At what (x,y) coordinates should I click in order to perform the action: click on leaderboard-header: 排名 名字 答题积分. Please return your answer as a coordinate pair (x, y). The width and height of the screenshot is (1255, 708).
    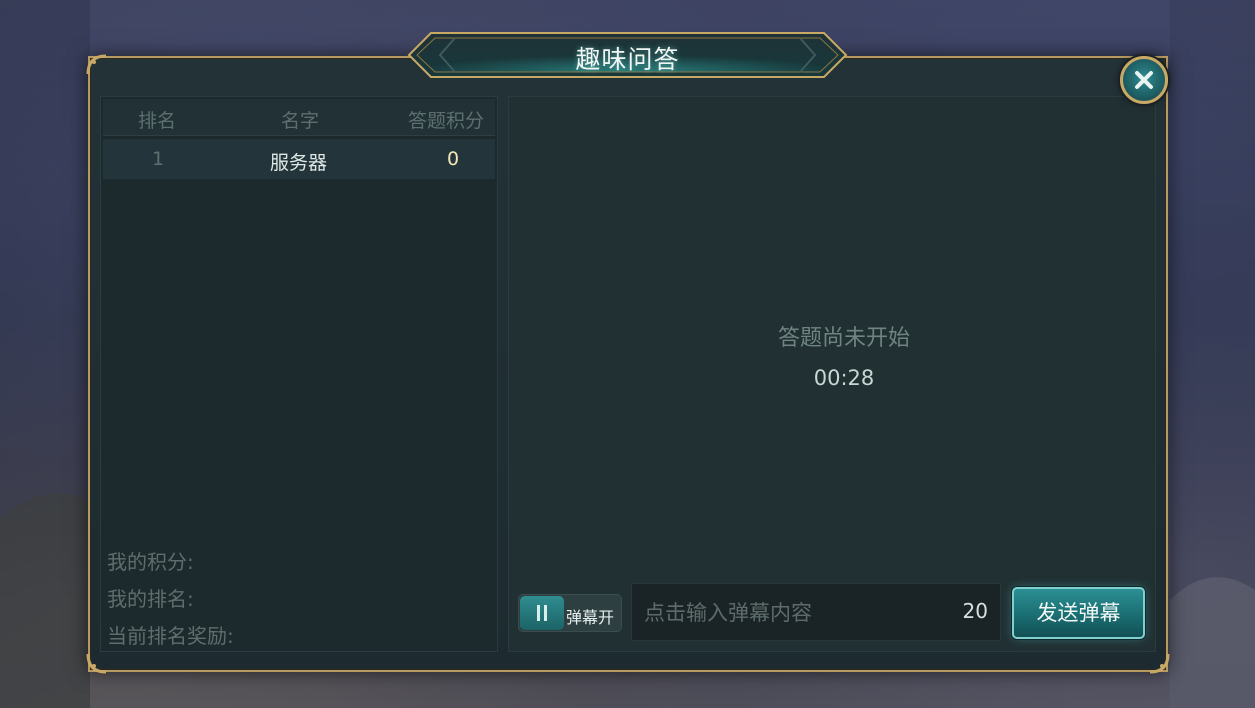
    Looking at the image, I should click on (299, 117).